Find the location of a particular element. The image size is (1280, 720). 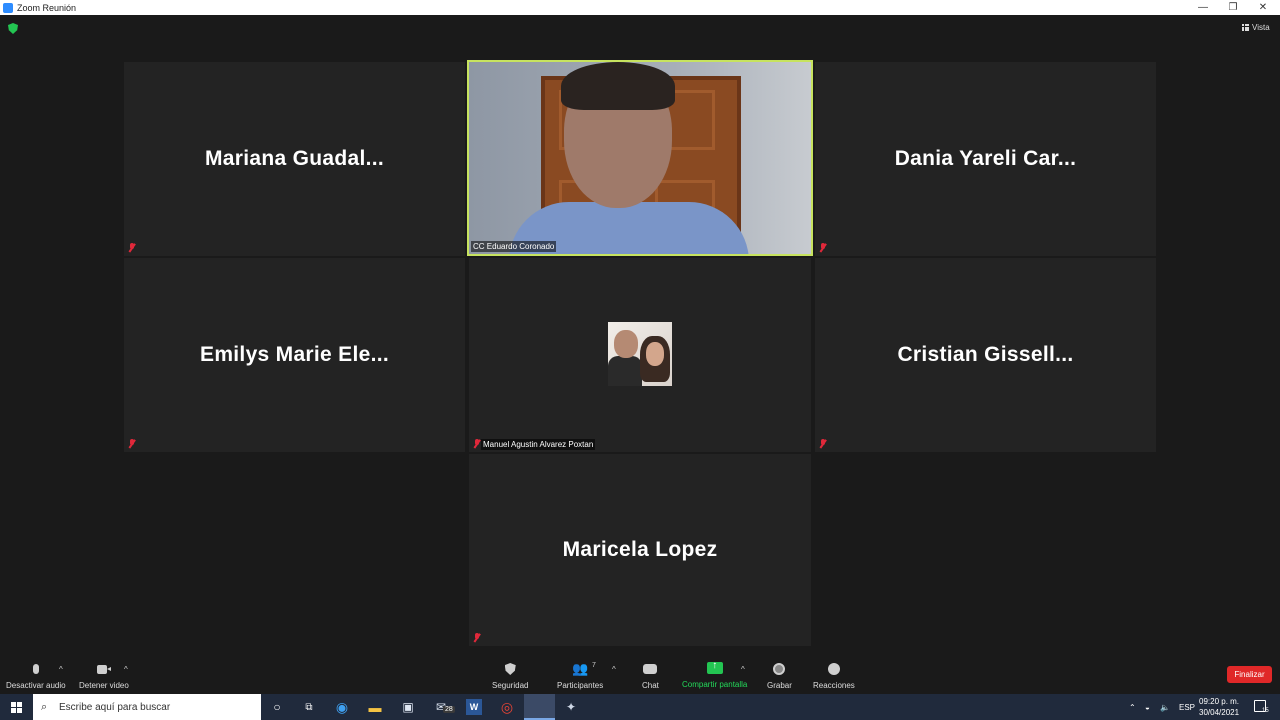

share-screen-icon is located at coordinates (714, 667).